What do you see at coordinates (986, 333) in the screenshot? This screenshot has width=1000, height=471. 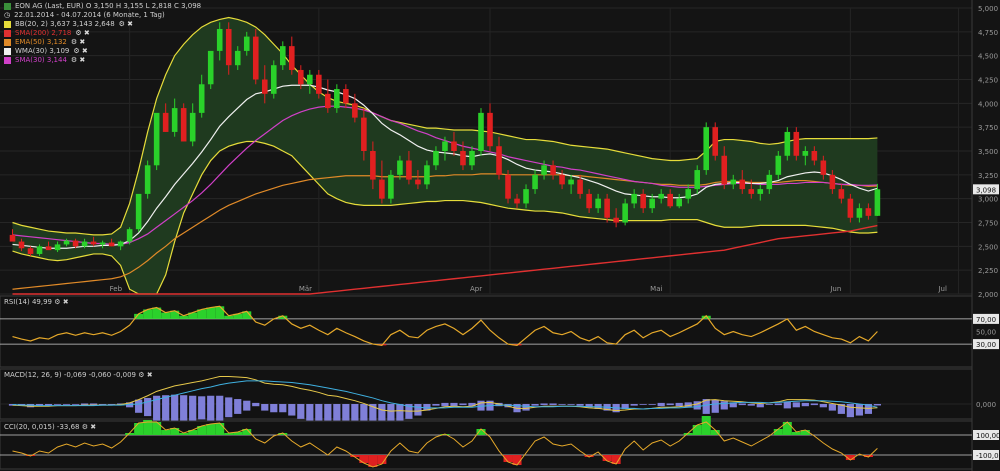 I see `rsi-level-label: 50,00` at bounding box center [986, 333].